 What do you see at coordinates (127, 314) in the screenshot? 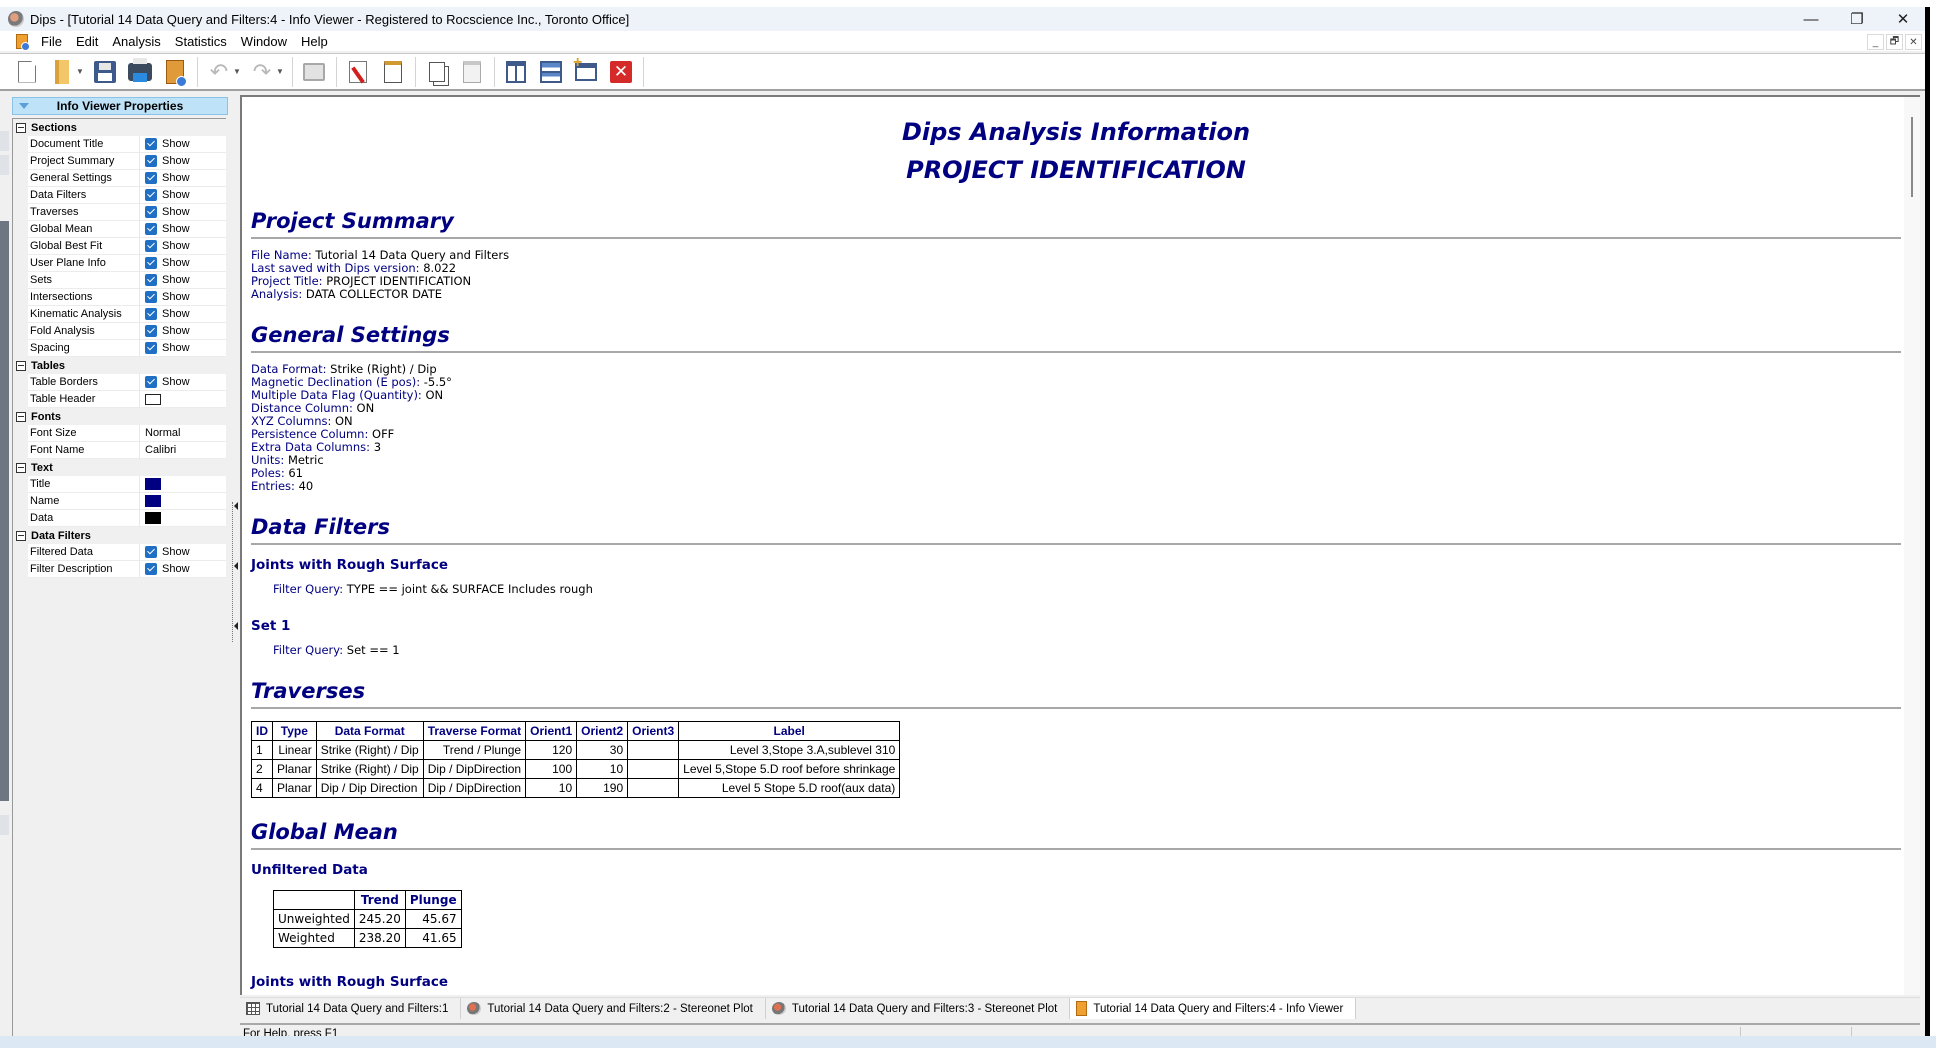
I see `property-kinematic-analysis: Kinematic Analysis Show` at bounding box center [127, 314].